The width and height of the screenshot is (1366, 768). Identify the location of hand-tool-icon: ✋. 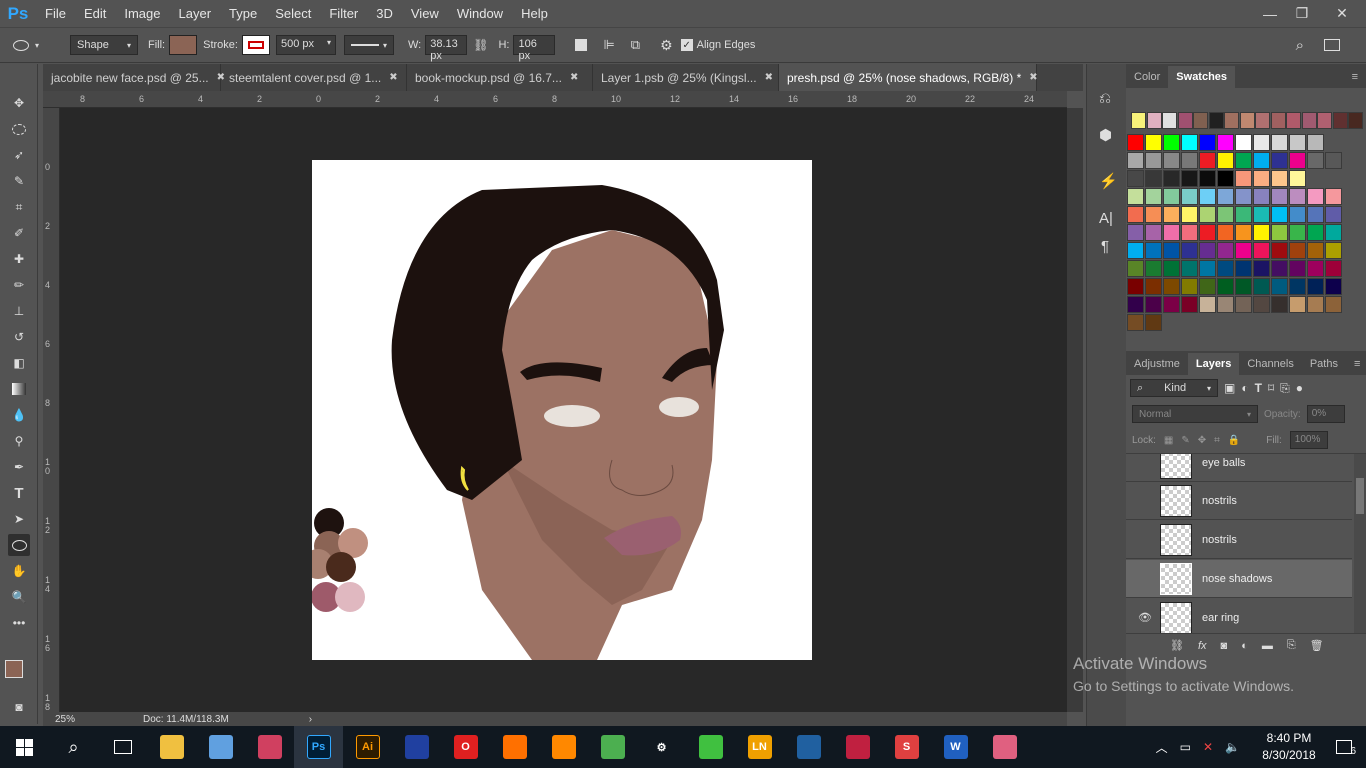
(19, 571).